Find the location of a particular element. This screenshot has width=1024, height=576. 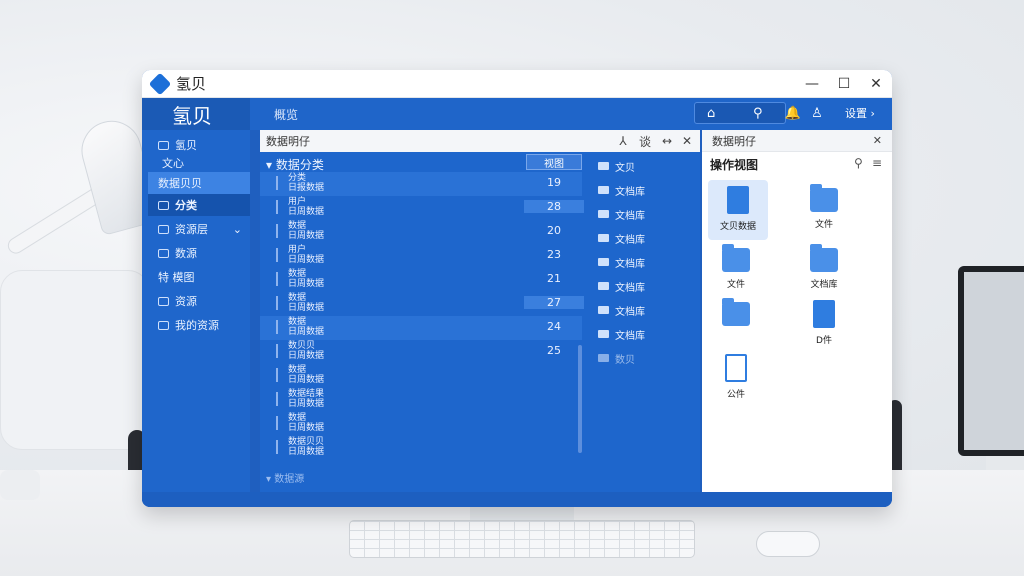

sidebar-item-category: 分类 is located at coordinates (199, 205).